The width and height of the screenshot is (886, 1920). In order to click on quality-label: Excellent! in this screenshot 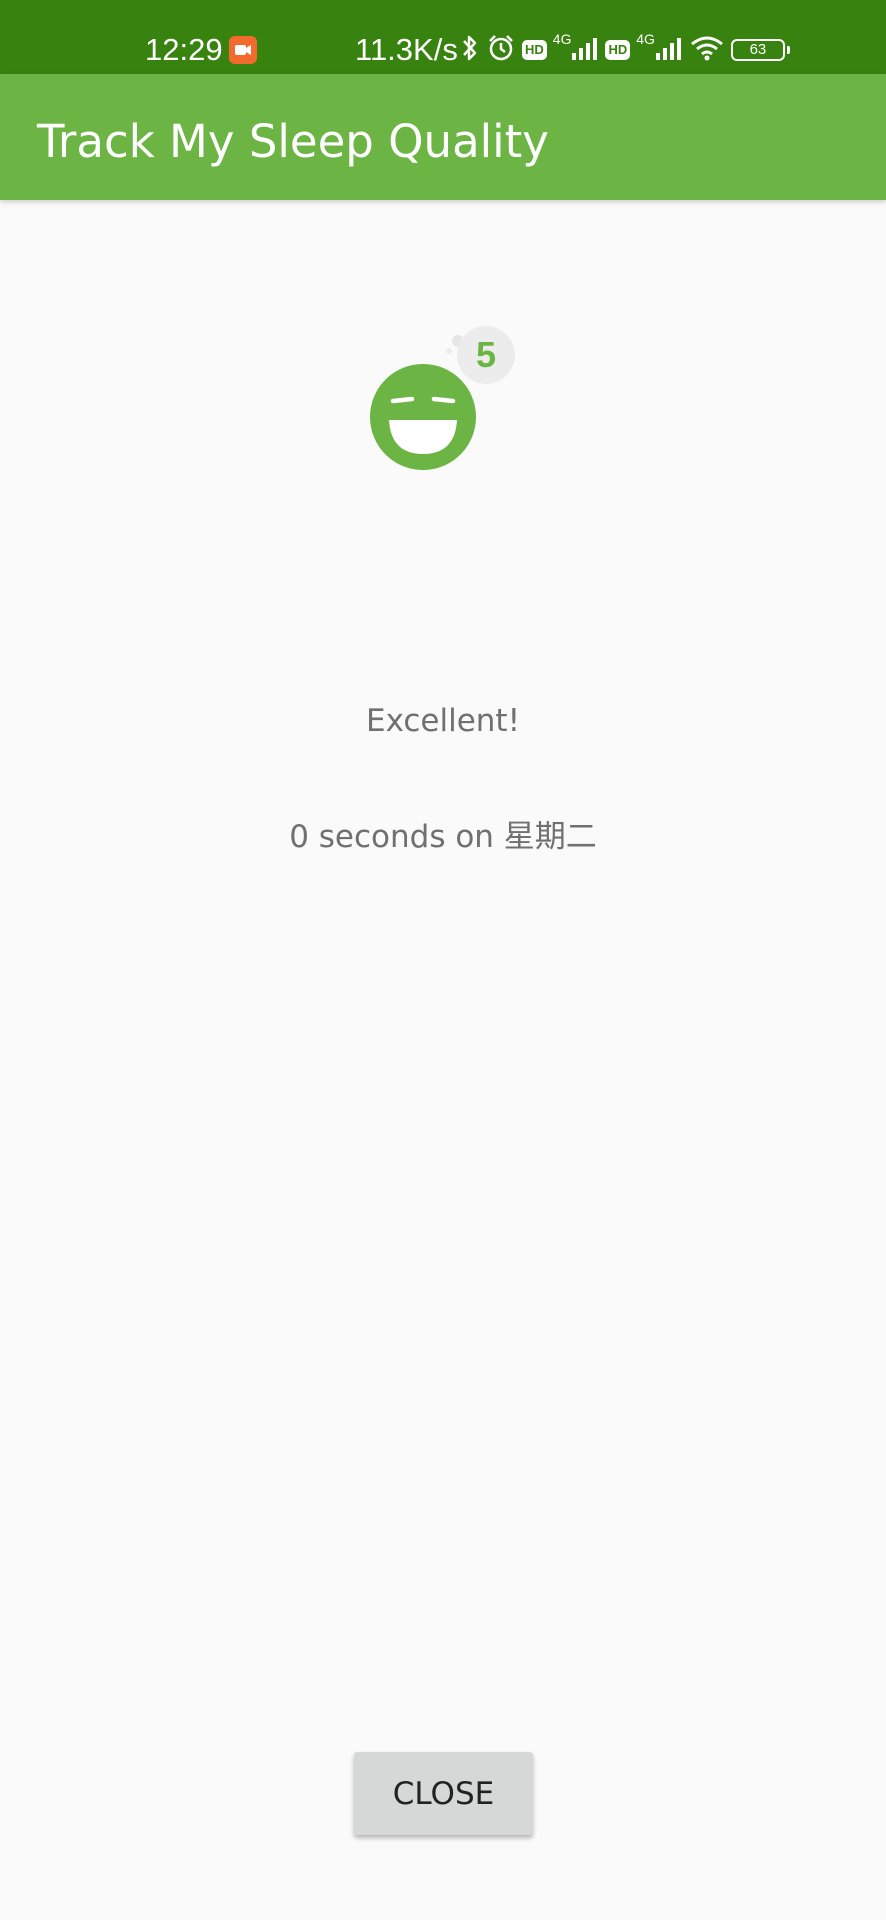, I will do `click(443, 721)`.